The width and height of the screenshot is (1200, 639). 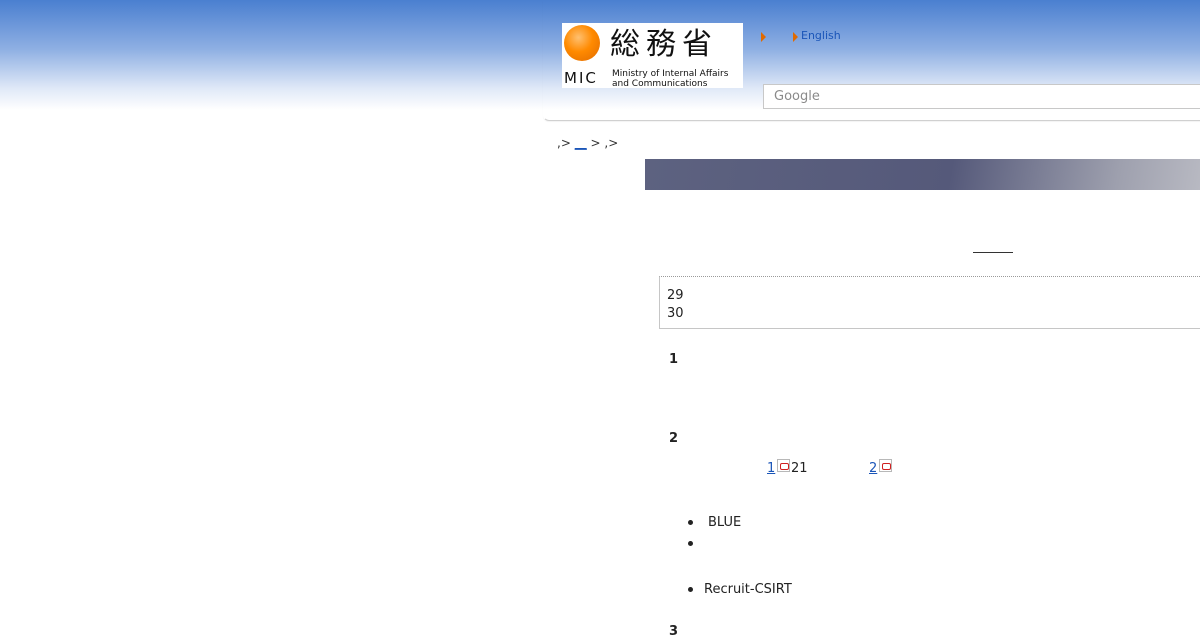 I want to click on underlined-link, so click(x=993, y=252).